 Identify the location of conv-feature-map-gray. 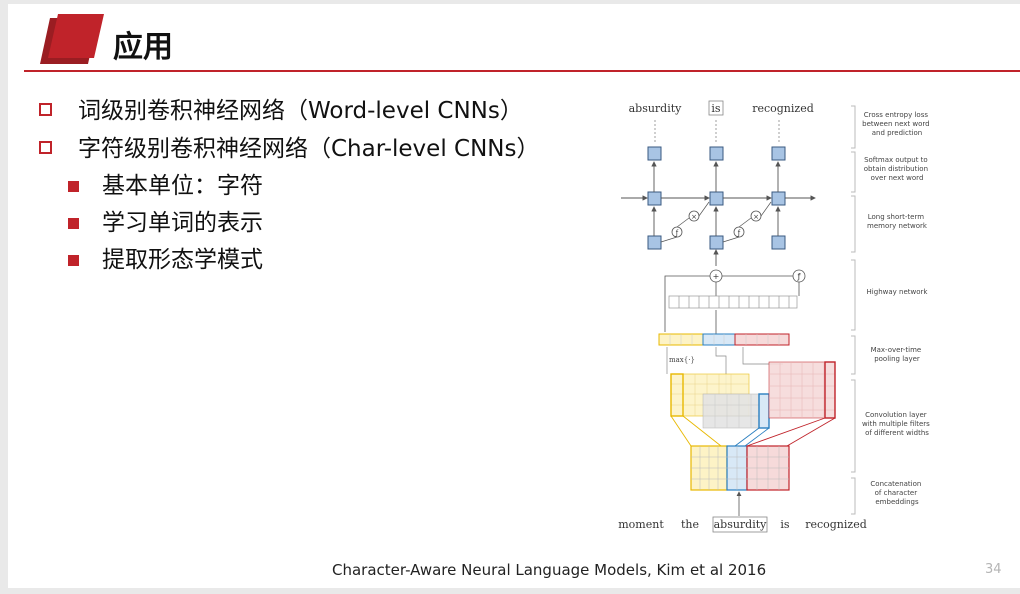
(736, 411).